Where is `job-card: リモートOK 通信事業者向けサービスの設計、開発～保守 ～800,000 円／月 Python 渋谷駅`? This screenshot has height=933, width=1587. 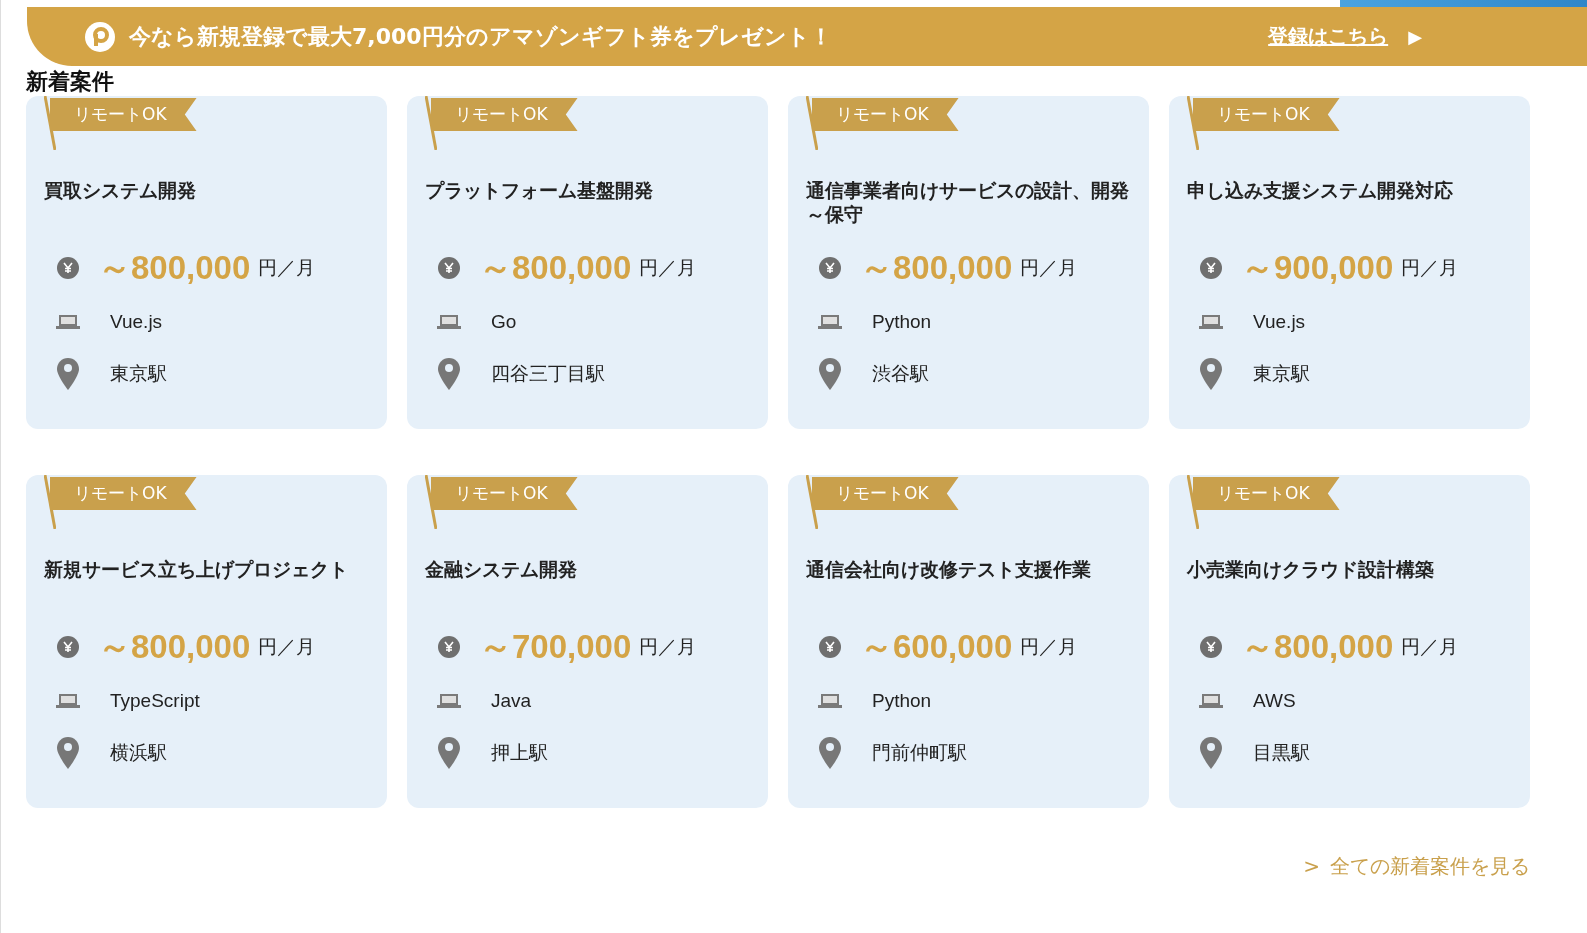 job-card: リモートOK 通信事業者向けサービスの設計、開発～保守 ～800,000 円／月 Python 渋谷駅 is located at coordinates (968, 262).